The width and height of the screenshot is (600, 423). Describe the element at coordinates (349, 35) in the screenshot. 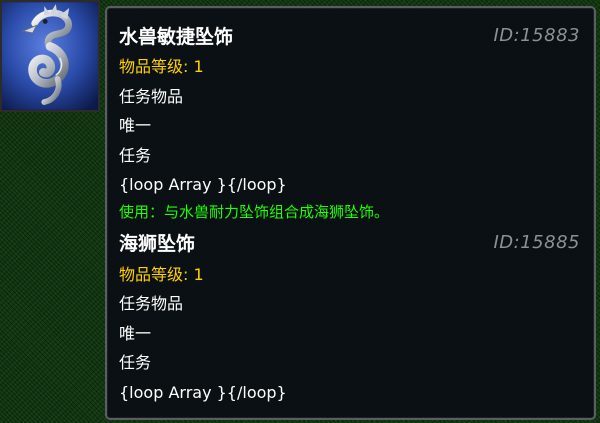

I see `item-header: 水兽敏捷坠饰 ID:15883` at that location.